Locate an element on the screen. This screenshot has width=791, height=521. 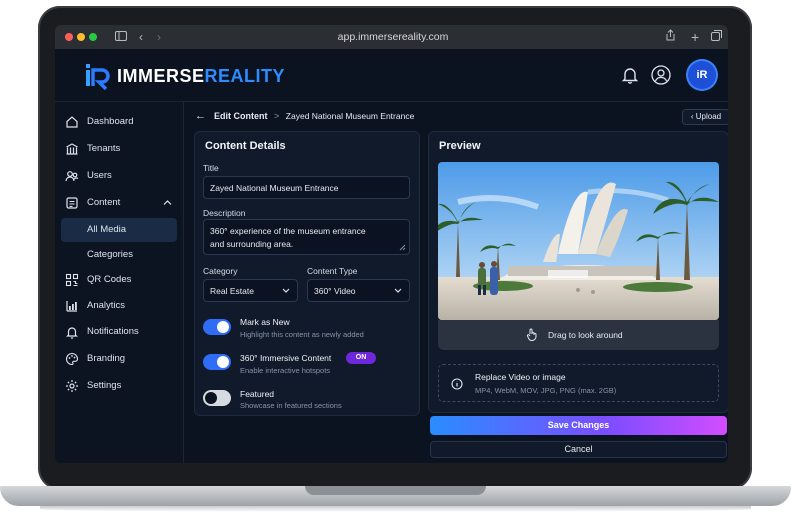
info-icon is located at coordinates (457, 384).